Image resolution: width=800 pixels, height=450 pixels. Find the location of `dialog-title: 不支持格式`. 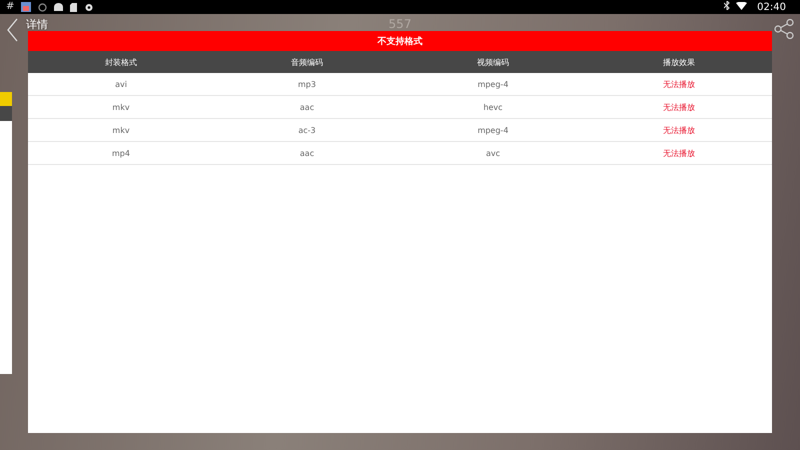

dialog-title: 不支持格式 is located at coordinates (400, 41).